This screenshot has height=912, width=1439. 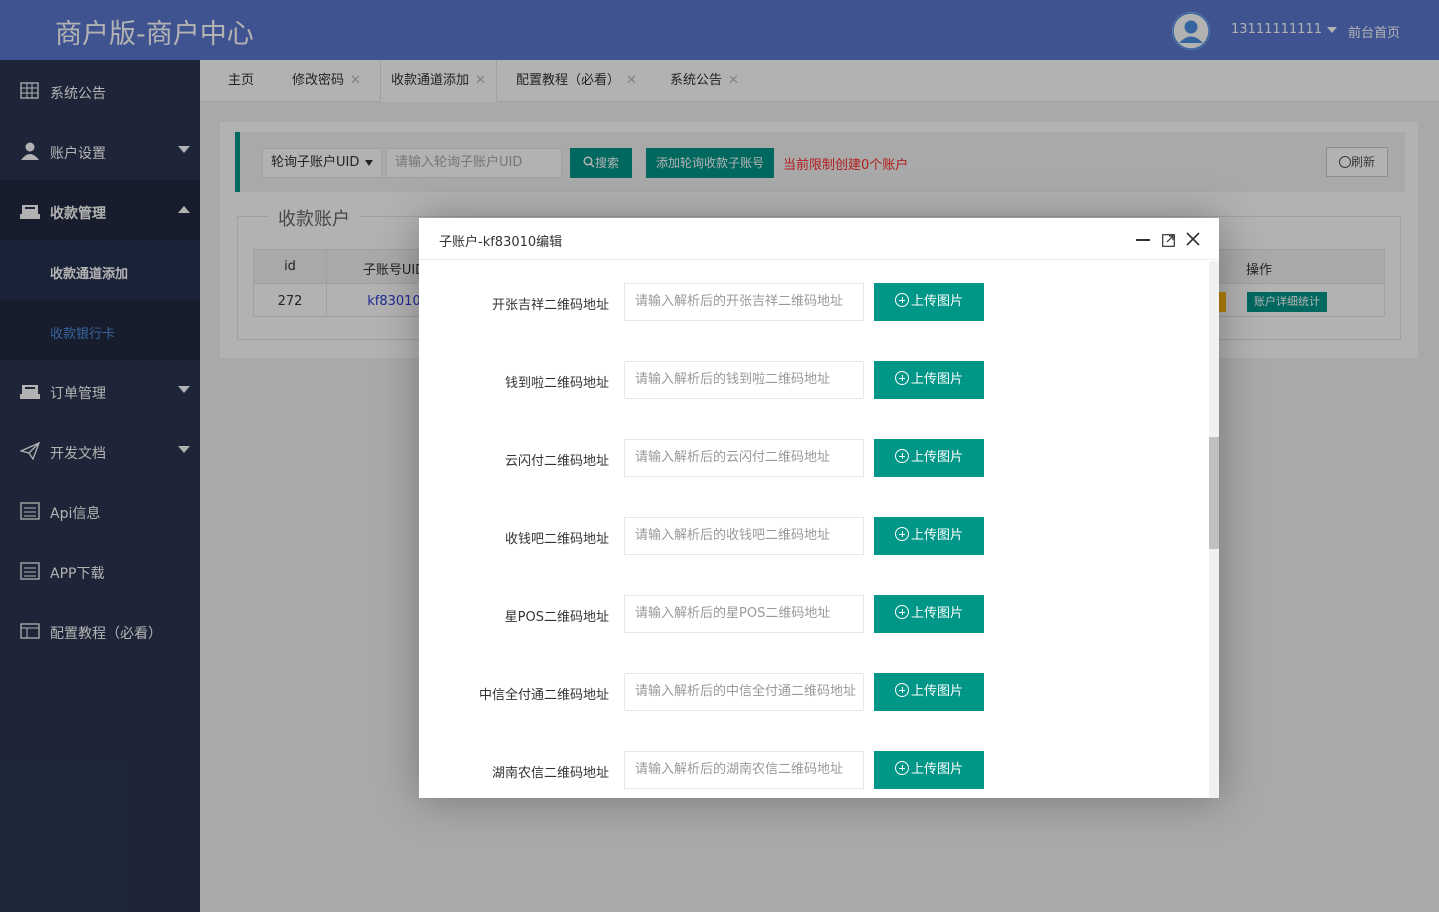 What do you see at coordinates (819, 239) in the screenshot?
I see `dialog-header: 子账户-kf83010编辑` at bounding box center [819, 239].